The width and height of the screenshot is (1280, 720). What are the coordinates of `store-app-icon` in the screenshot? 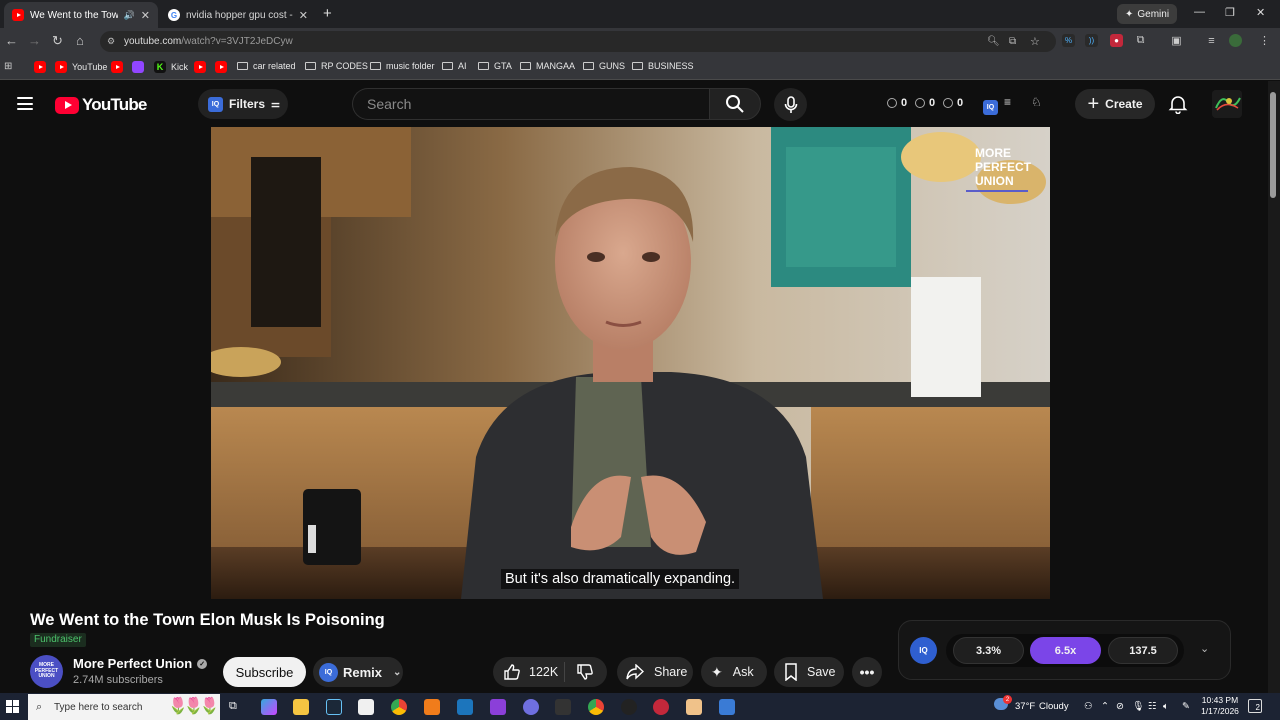 It's located at (366, 707).